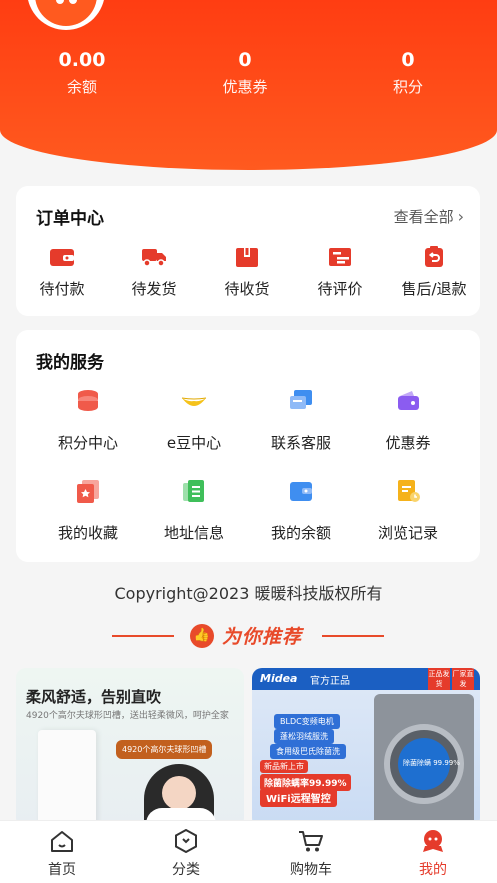 The image size is (497, 883). What do you see at coordinates (70, 219) in the screenshot?
I see `order-center-title: 订单中心` at bounding box center [70, 219].